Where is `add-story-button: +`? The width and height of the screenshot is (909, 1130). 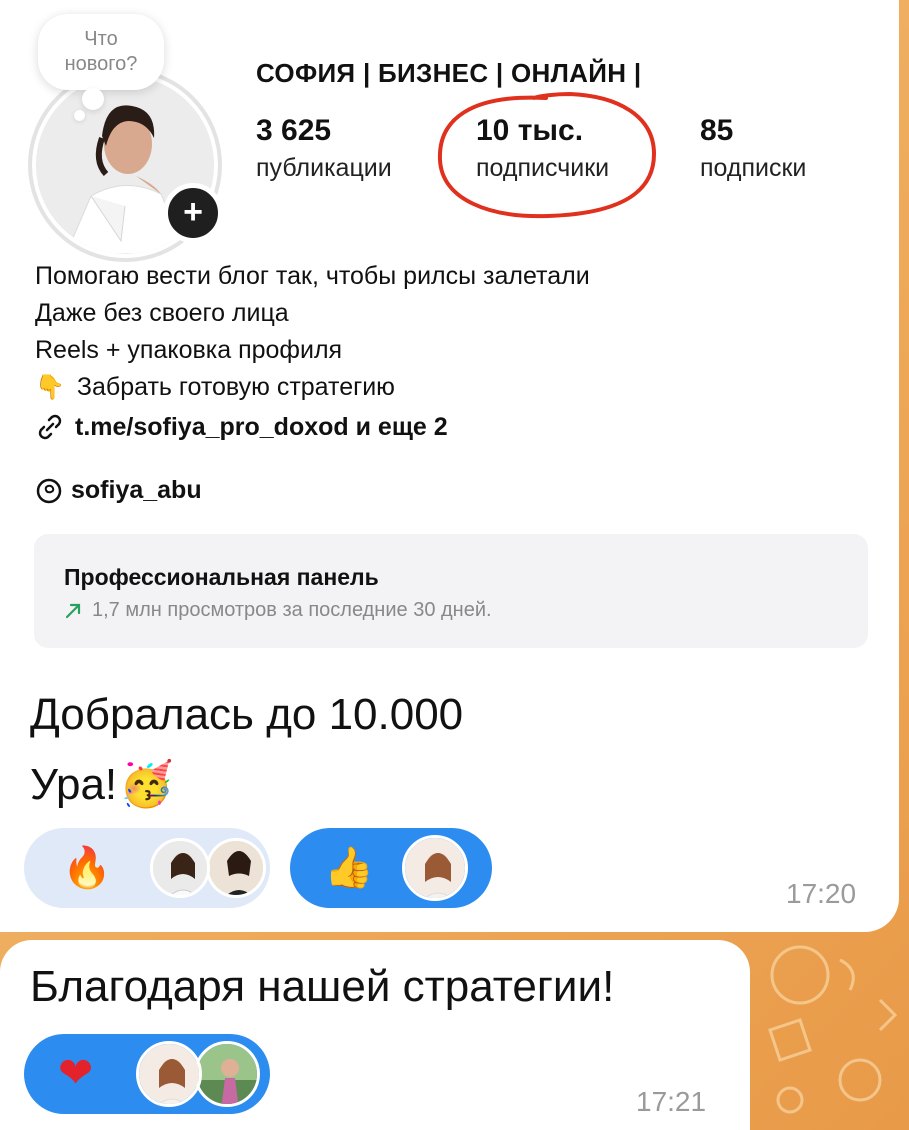 add-story-button: + is located at coordinates (193, 213).